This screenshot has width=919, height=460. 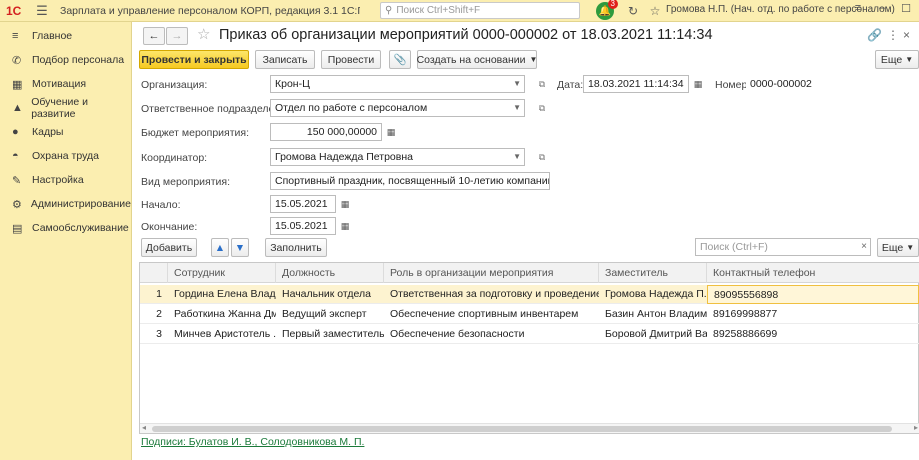 What do you see at coordinates (330, 273) in the screenshot?
I see `column-header-position: Должность` at bounding box center [330, 273].